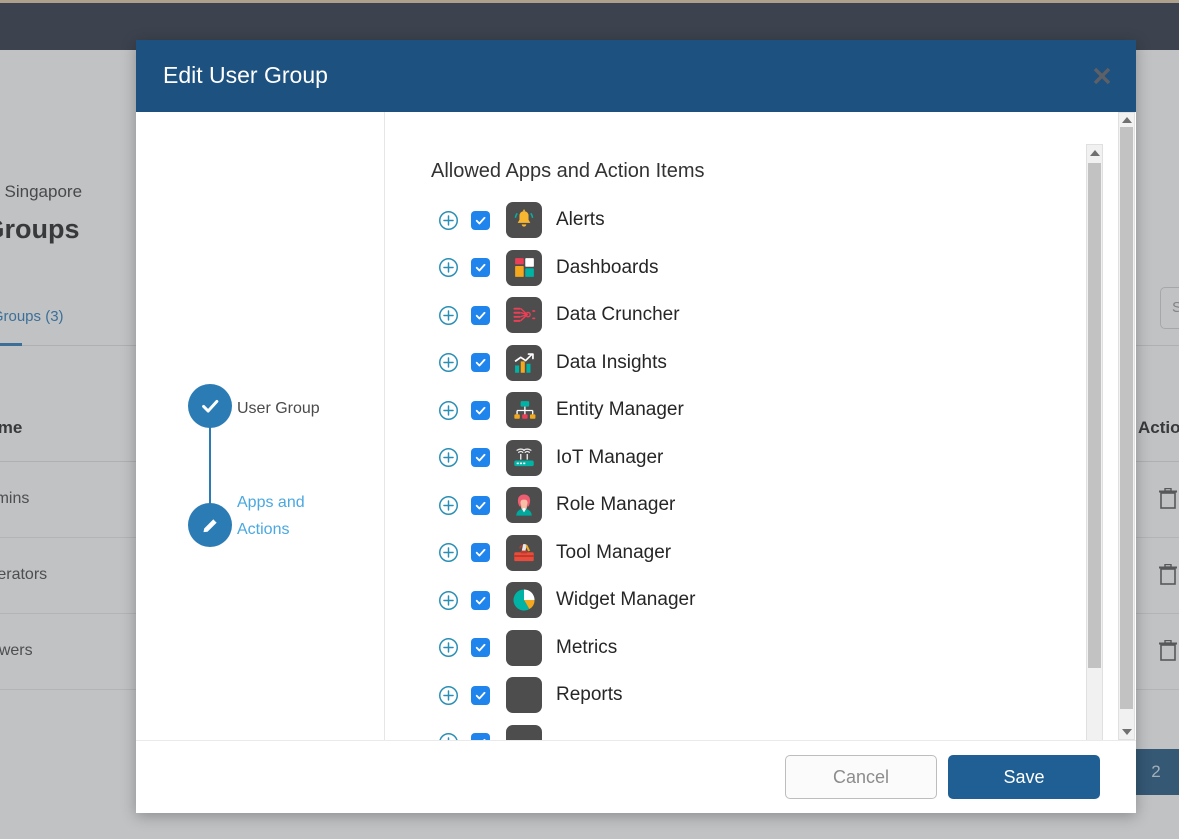 This screenshot has height=839, width=1179. Describe the element at coordinates (636, 776) in the screenshot. I see `modal-footer: Cancel Save` at that location.